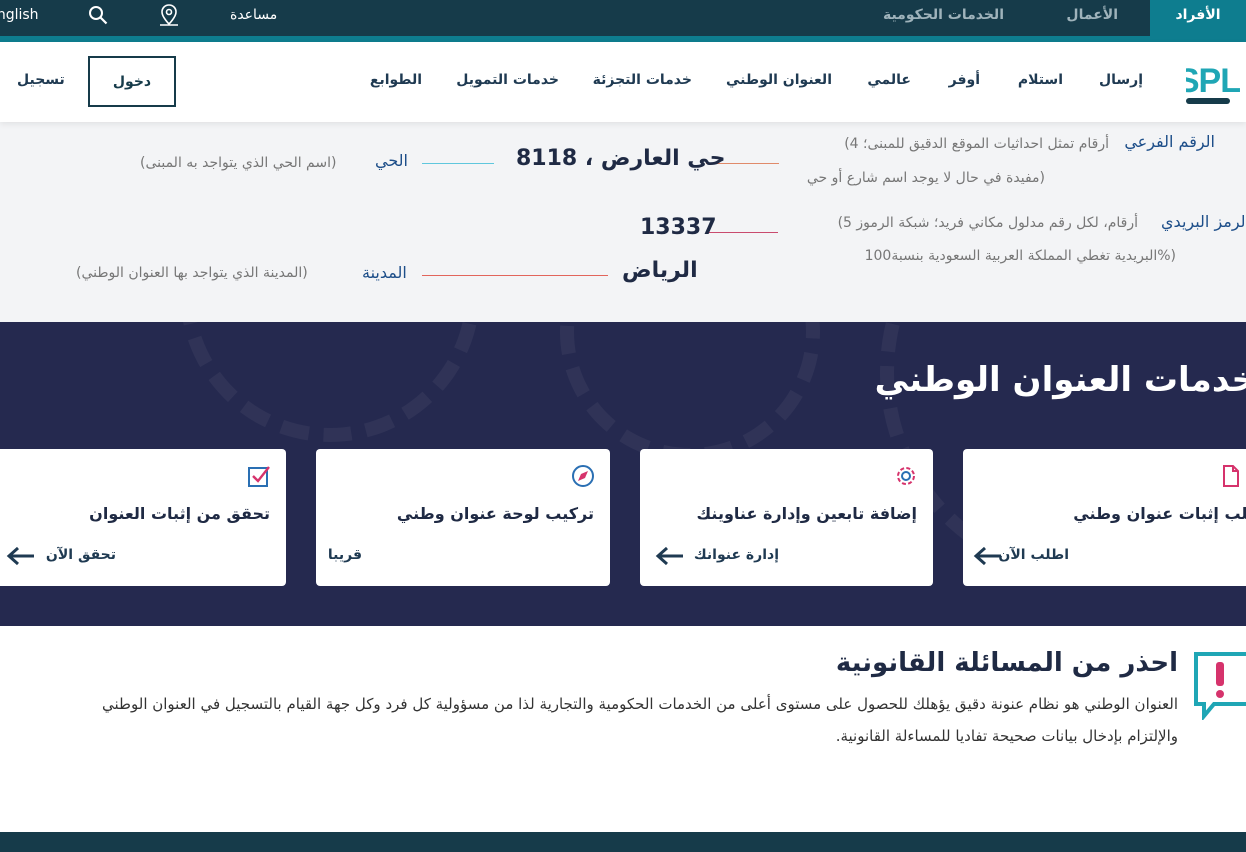  I want to click on postal-code-label: الرمز البريدي, so click(1203, 221).